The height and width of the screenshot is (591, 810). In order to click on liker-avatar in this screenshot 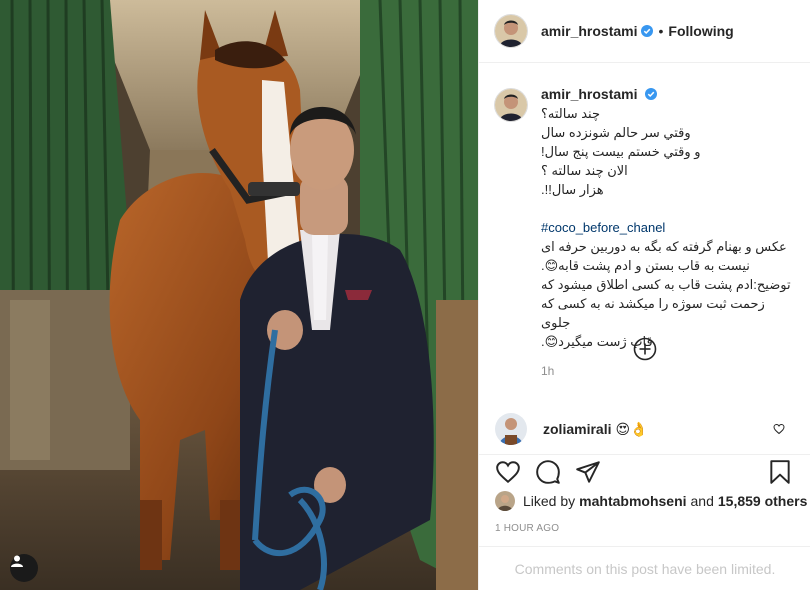, I will do `click(505, 501)`.